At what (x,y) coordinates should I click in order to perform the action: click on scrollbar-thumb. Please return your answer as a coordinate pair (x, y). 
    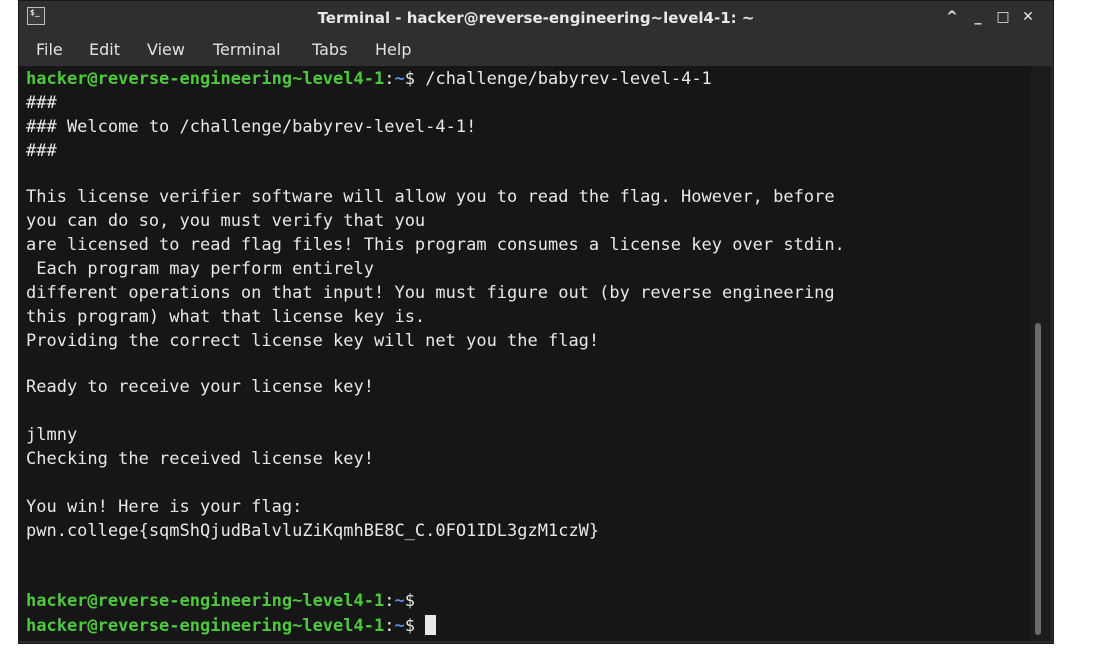
    Looking at the image, I should click on (1038, 479).